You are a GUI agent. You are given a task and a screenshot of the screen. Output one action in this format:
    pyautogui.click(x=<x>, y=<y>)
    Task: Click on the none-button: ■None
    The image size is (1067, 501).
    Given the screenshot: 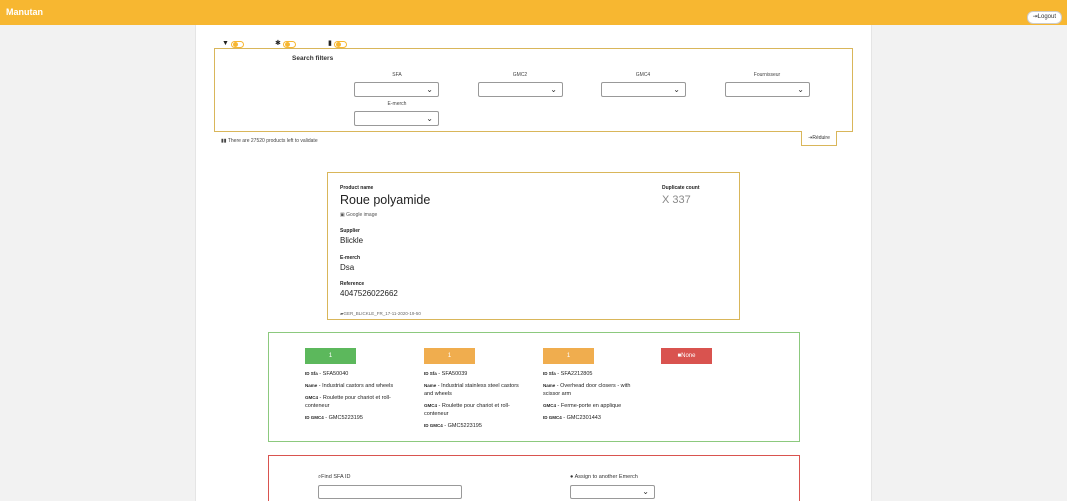 What is the action you would take?
    pyautogui.click(x=686, y=356)
    